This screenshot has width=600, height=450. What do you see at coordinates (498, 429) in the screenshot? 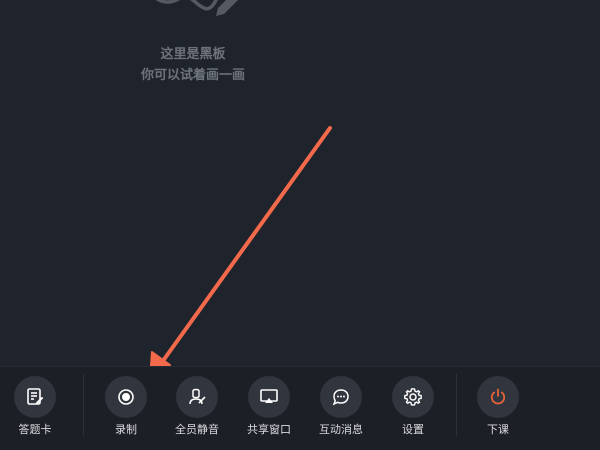
I see `end-class-label: 下课` at bounding box center [498, 429].